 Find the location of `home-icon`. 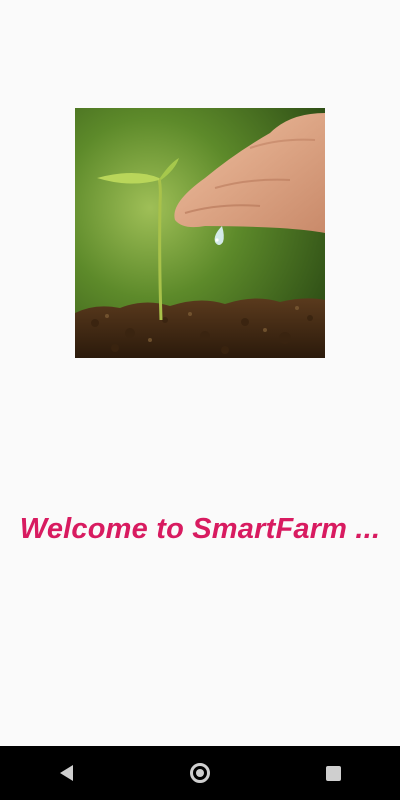

home-icon is located at coordinates (199, 773).